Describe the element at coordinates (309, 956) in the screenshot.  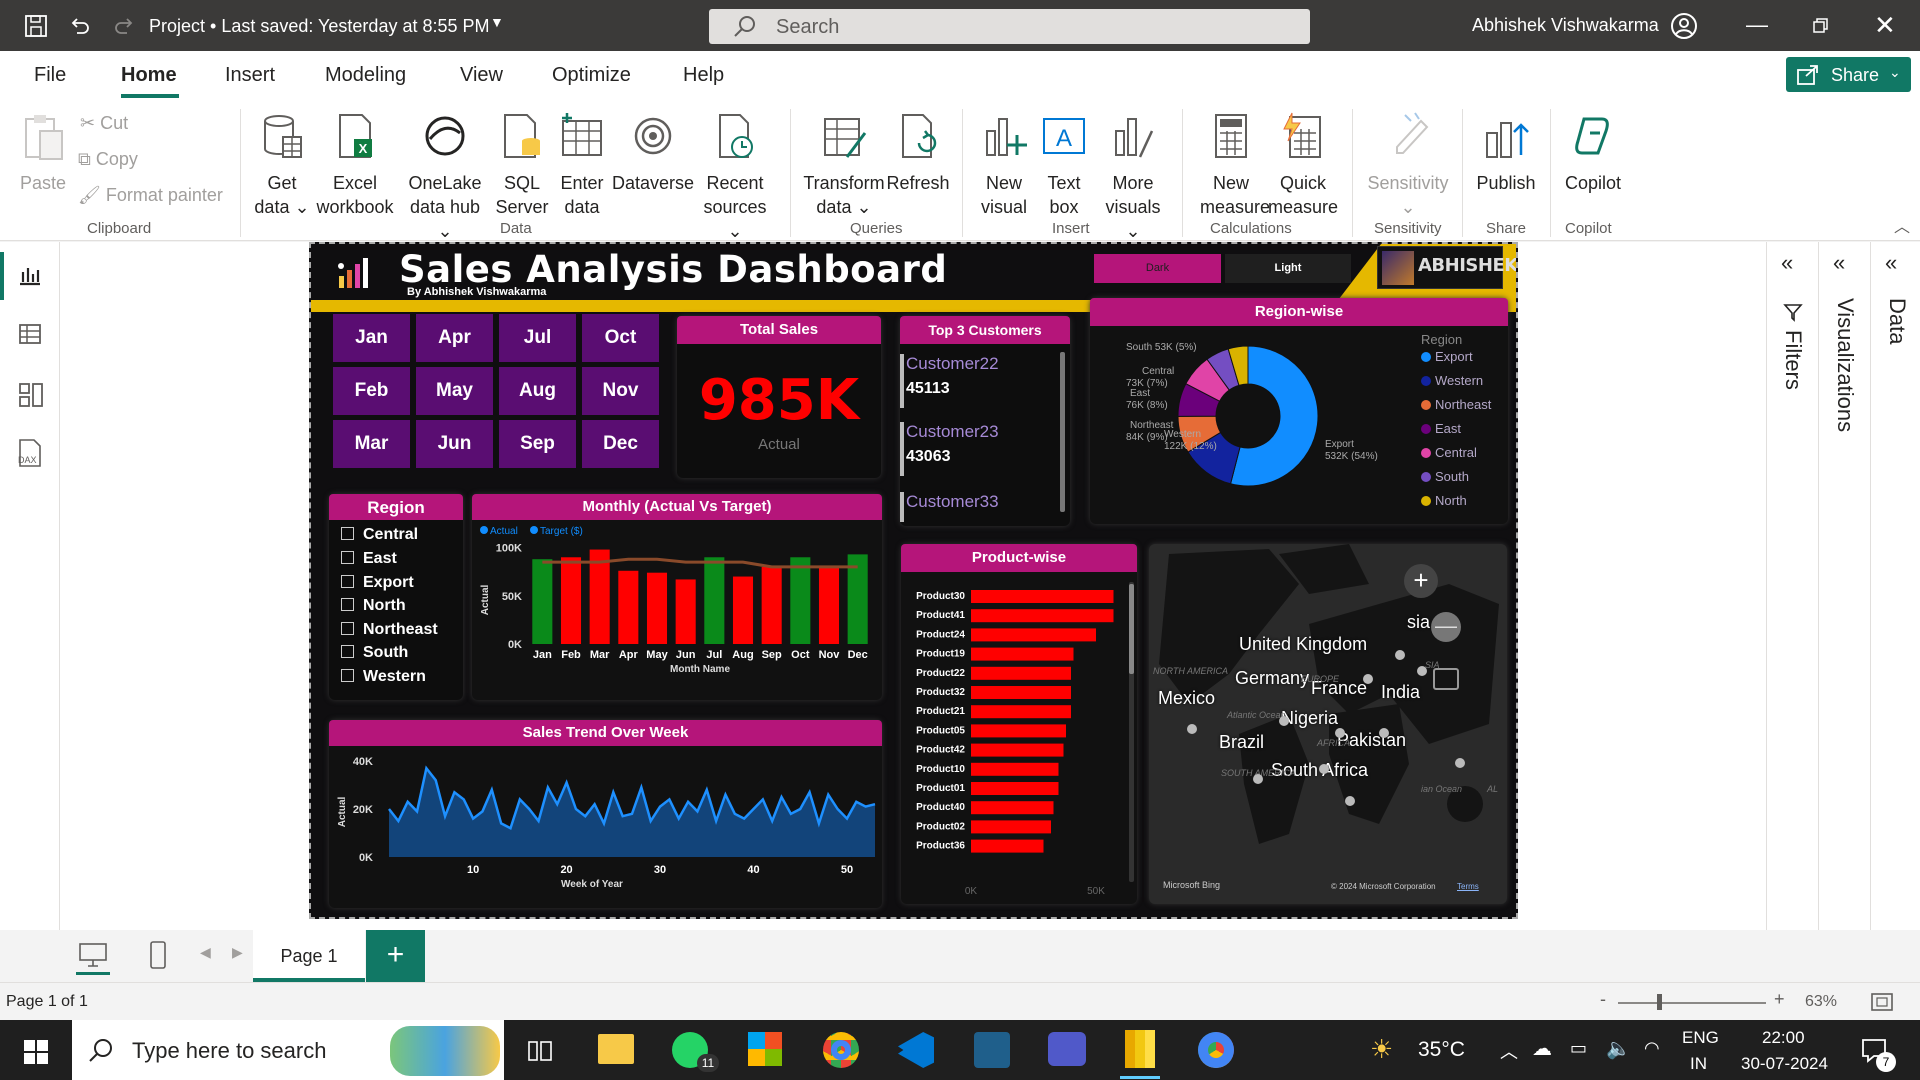
I see `tab-page-1: Page 1` at that location.